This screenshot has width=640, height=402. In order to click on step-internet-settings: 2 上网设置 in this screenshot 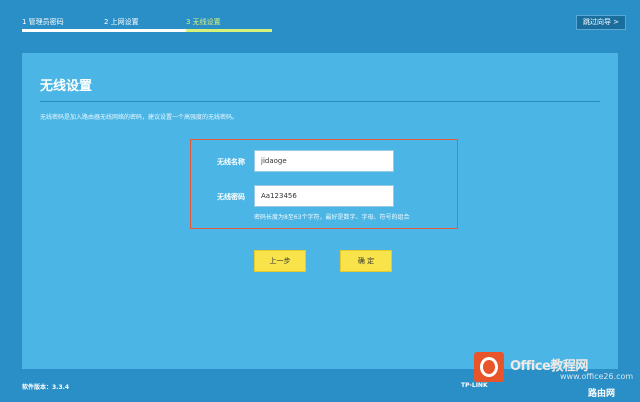, I will do `click(145, 25)`.